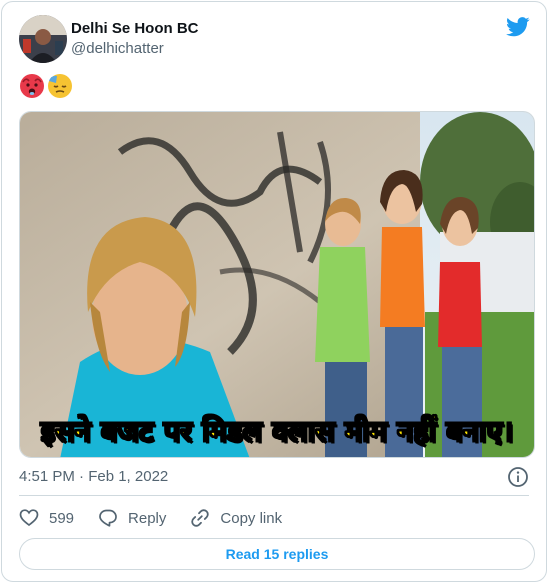 The width and height of the screenshot is (550, 585). What do you see at coordinates (60, 86) in the screenshot?
I see `downcast-face-with-sweat-emoji` at bounding box center [60, 86].